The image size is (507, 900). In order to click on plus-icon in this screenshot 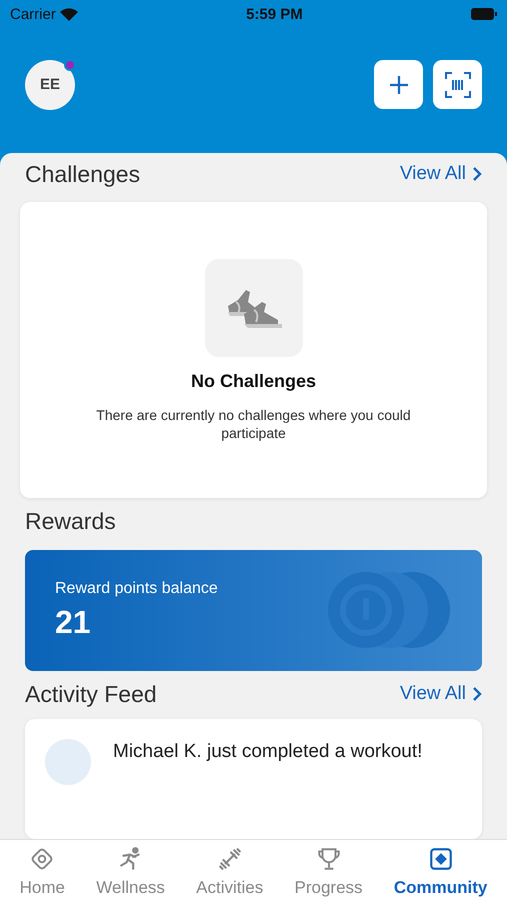, I will do `click(398, 84)`.